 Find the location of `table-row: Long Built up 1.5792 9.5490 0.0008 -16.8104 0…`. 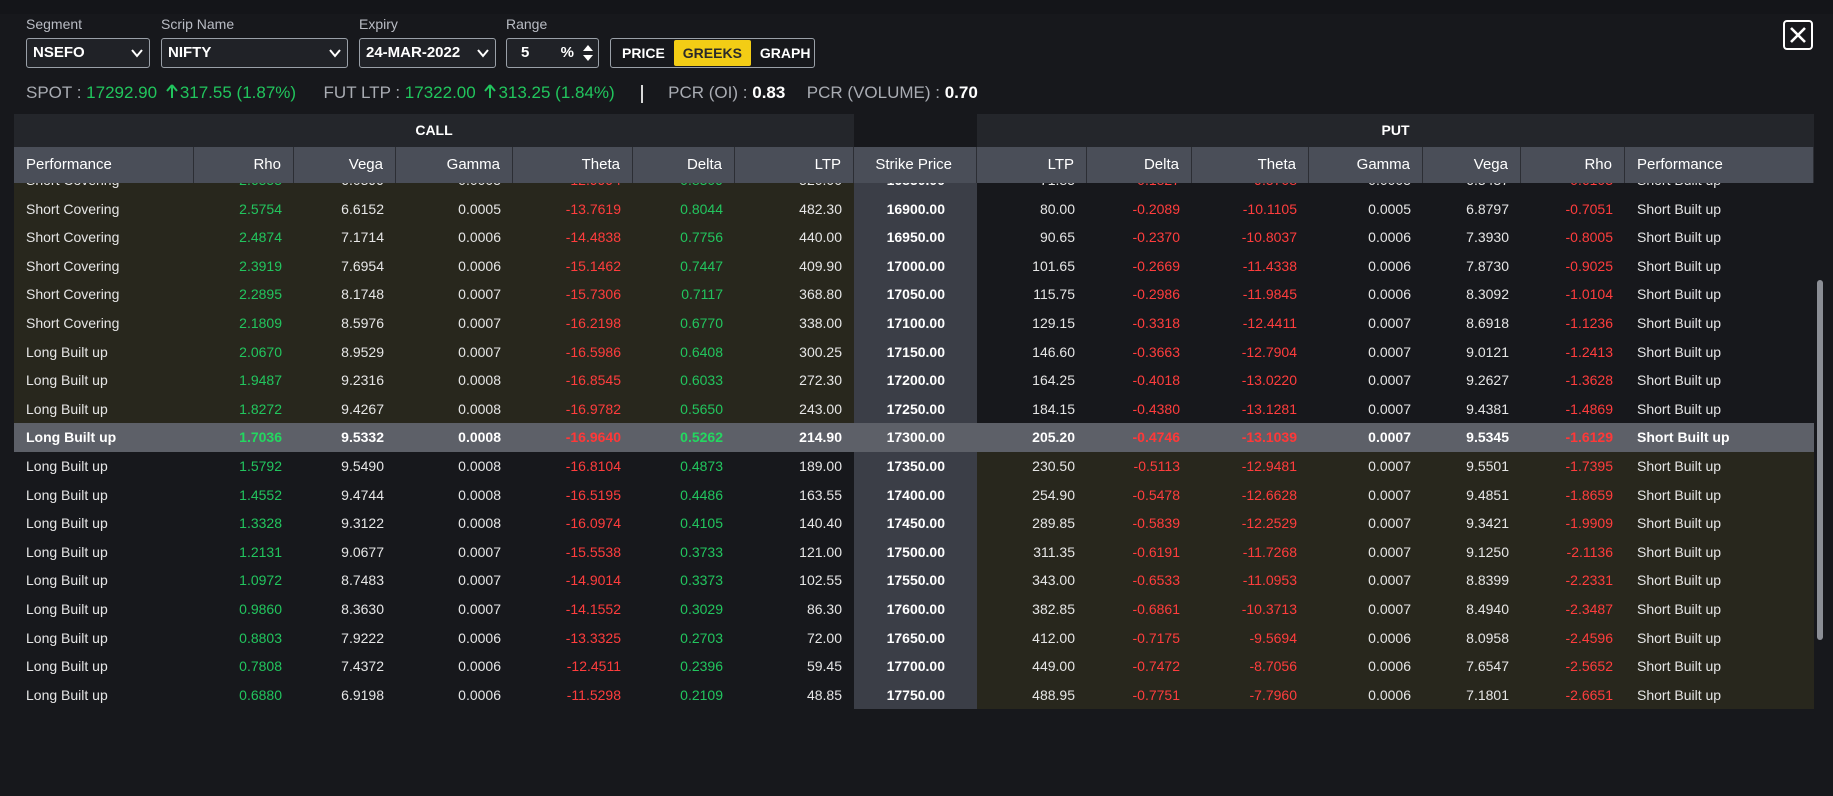

table-row: Long Built up 1.5792 9.5490 0.0008 -16.8104 0… is located at coordinates (914, 466).